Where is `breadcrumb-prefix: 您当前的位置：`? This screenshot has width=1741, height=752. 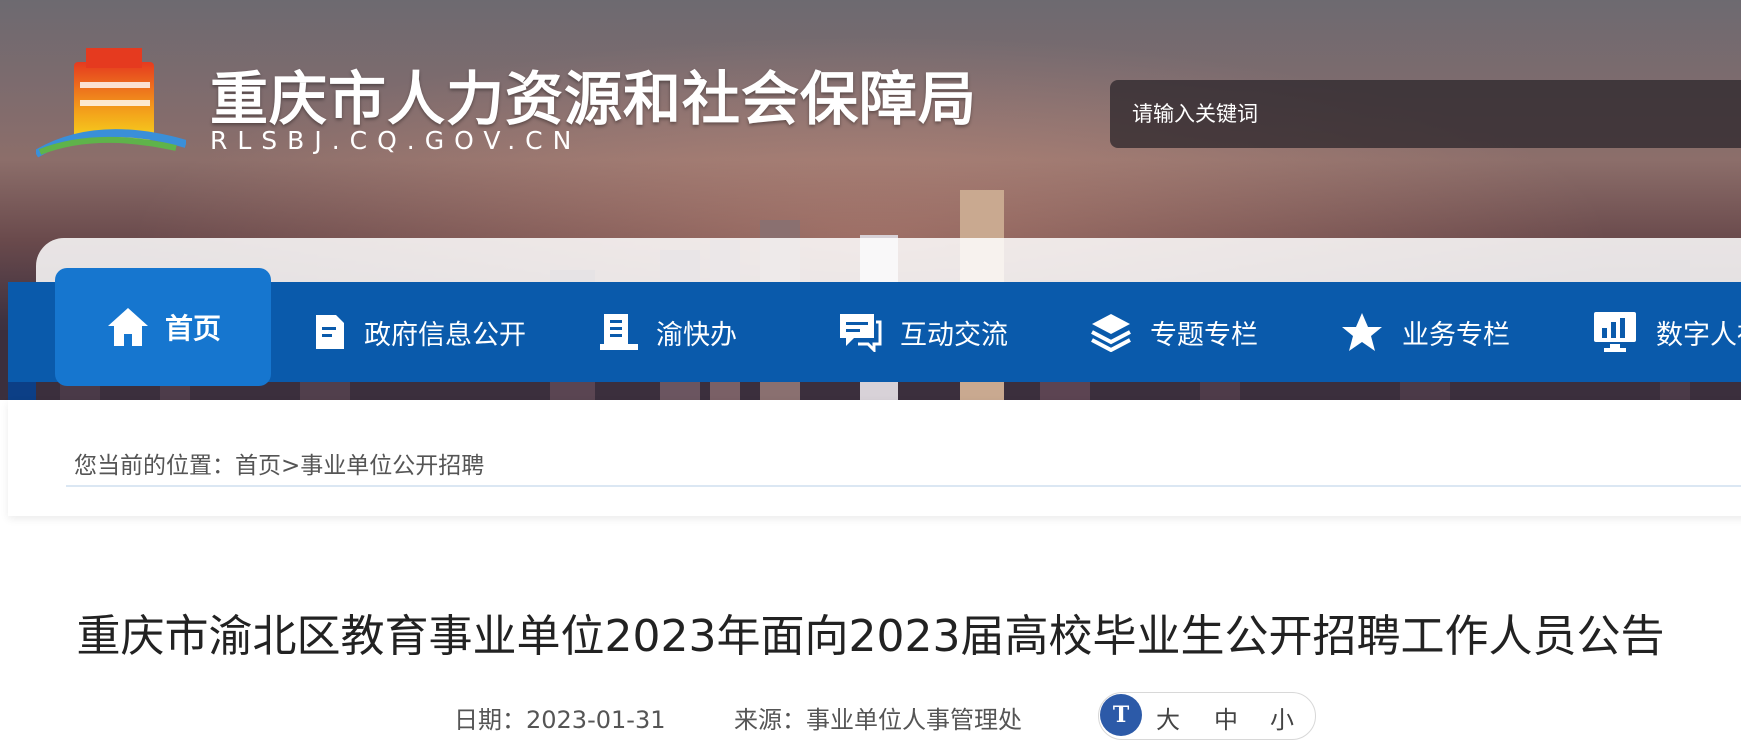 breadcrumb-prefix: 您当前的位置： is located at coordinates (154, 466).